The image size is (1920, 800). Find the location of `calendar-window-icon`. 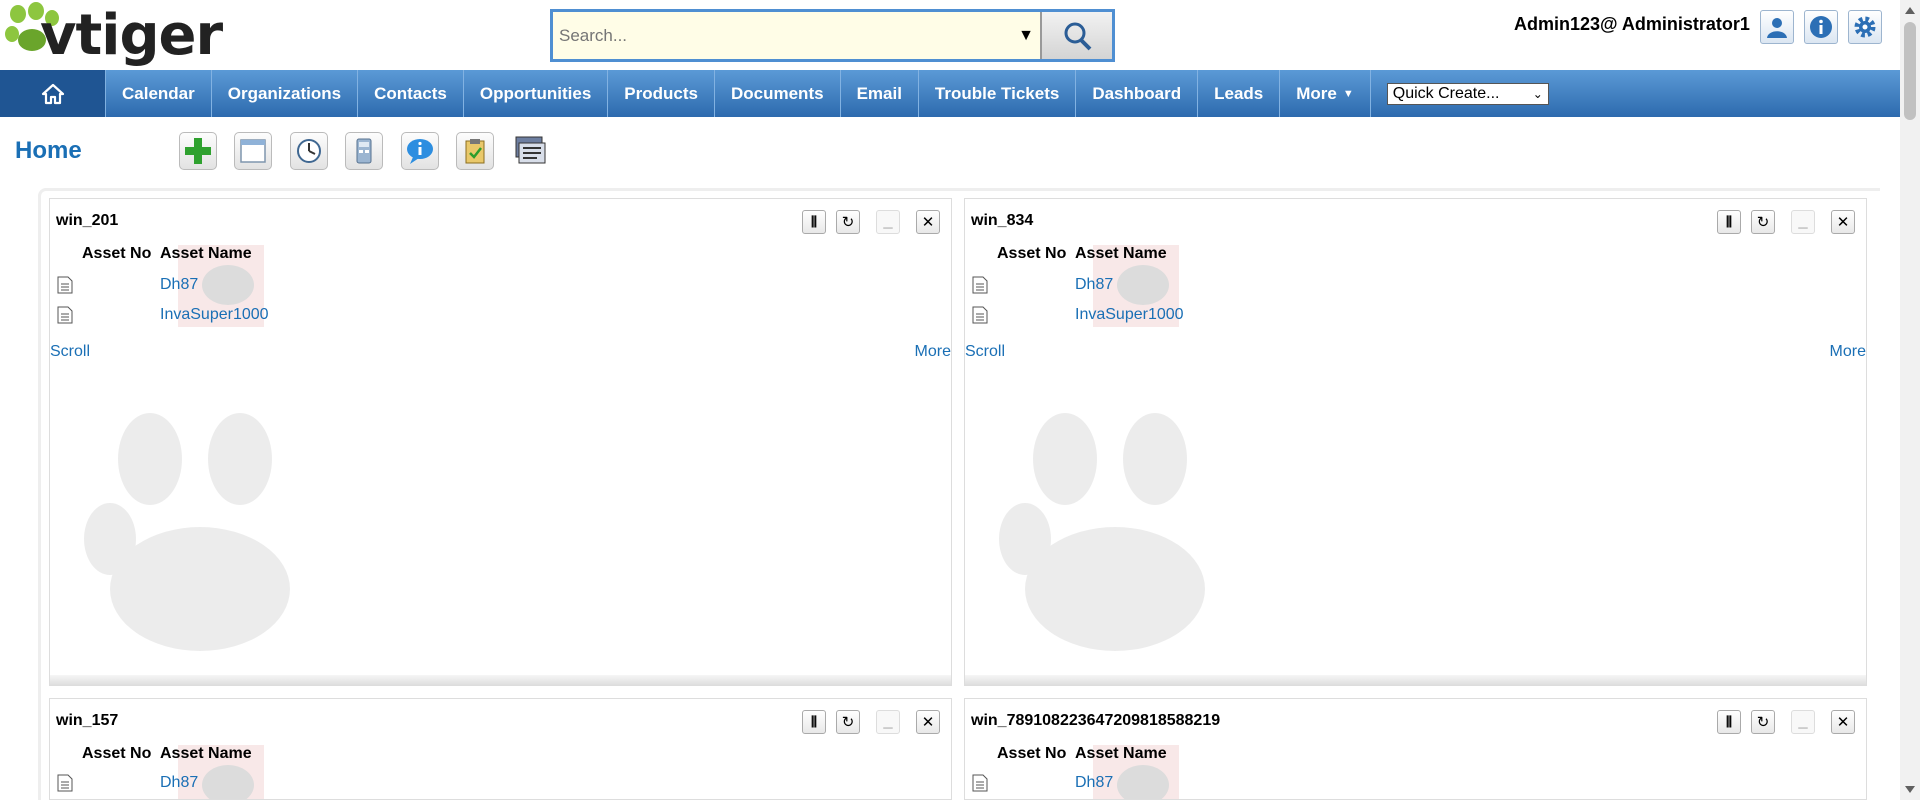

calendar-window-icon is located at coordinates (253, 151).